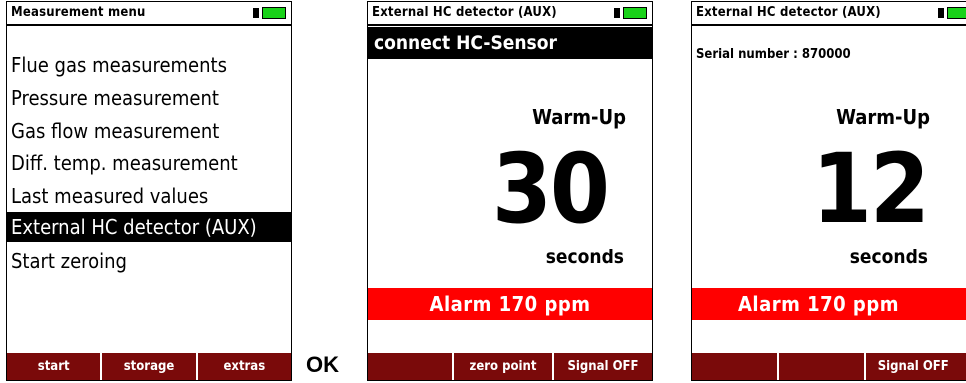  Describe the element at coordinates (243, 366) in the screenshot. I see `extras-softkey: extras` at that location.